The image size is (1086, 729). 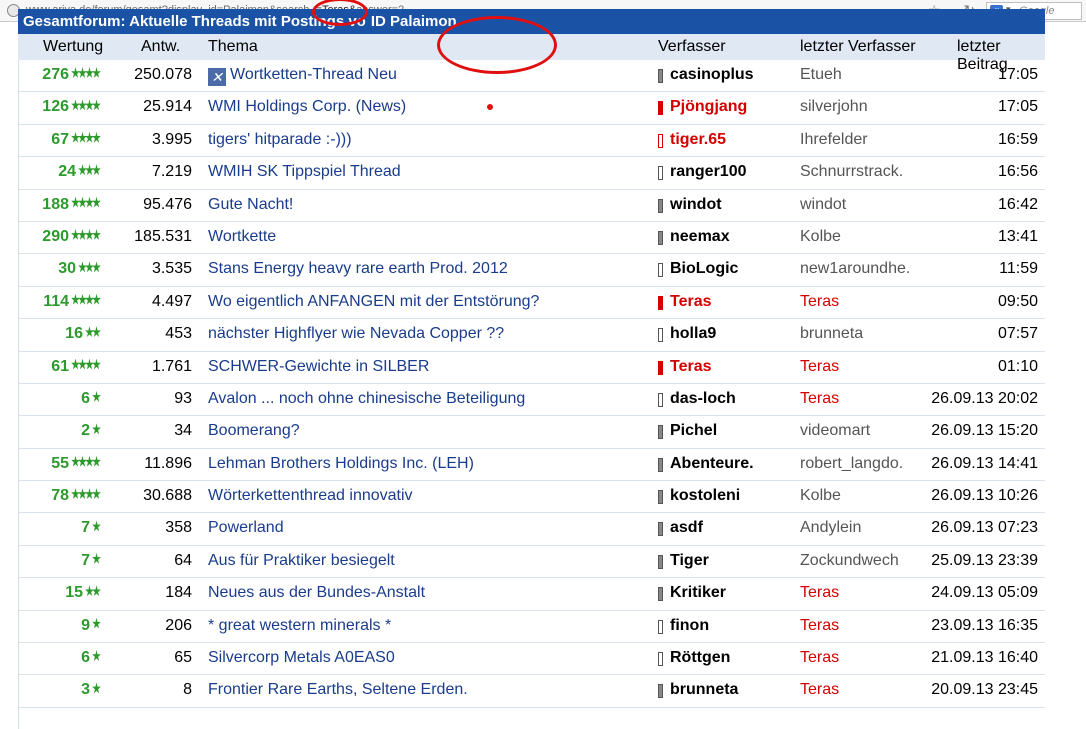 I want to click on thread-title: WMIH SK Tippspiel Thread, so click(x=304, y=172).